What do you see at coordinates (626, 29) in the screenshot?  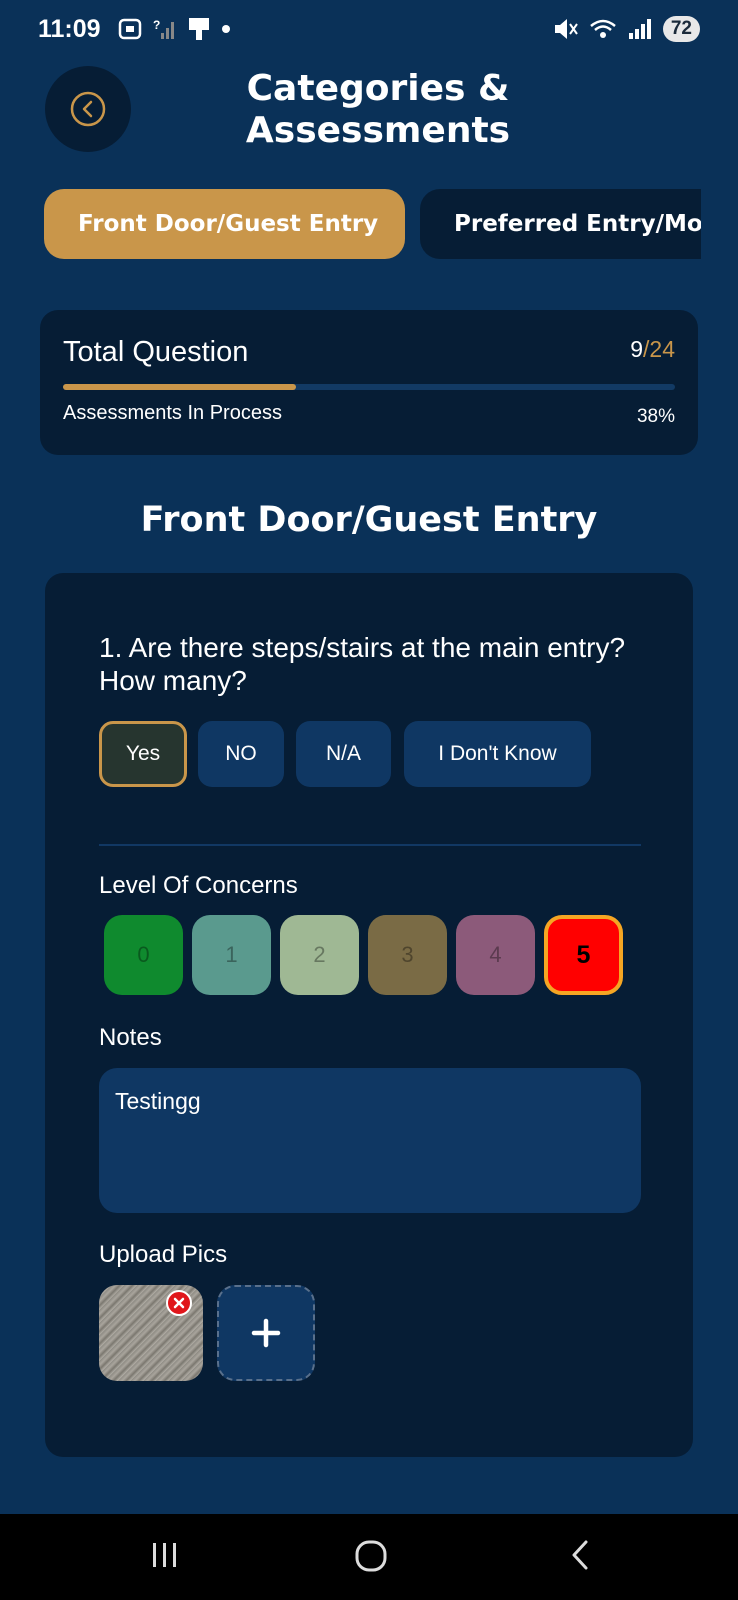 I see `status-right: 72` at bounding box center [626, 29].